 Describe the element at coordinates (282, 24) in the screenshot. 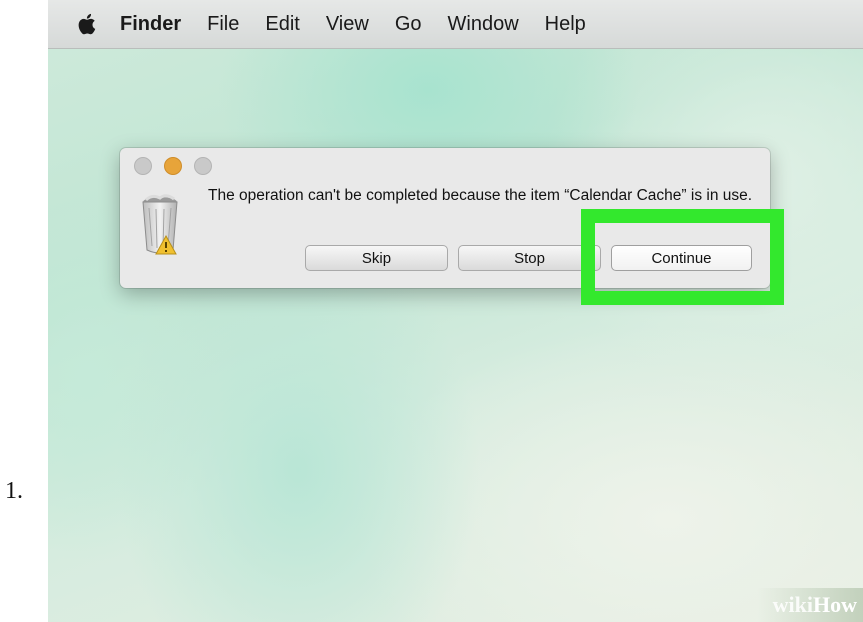

I see `menu-edit: Edit` at that location.